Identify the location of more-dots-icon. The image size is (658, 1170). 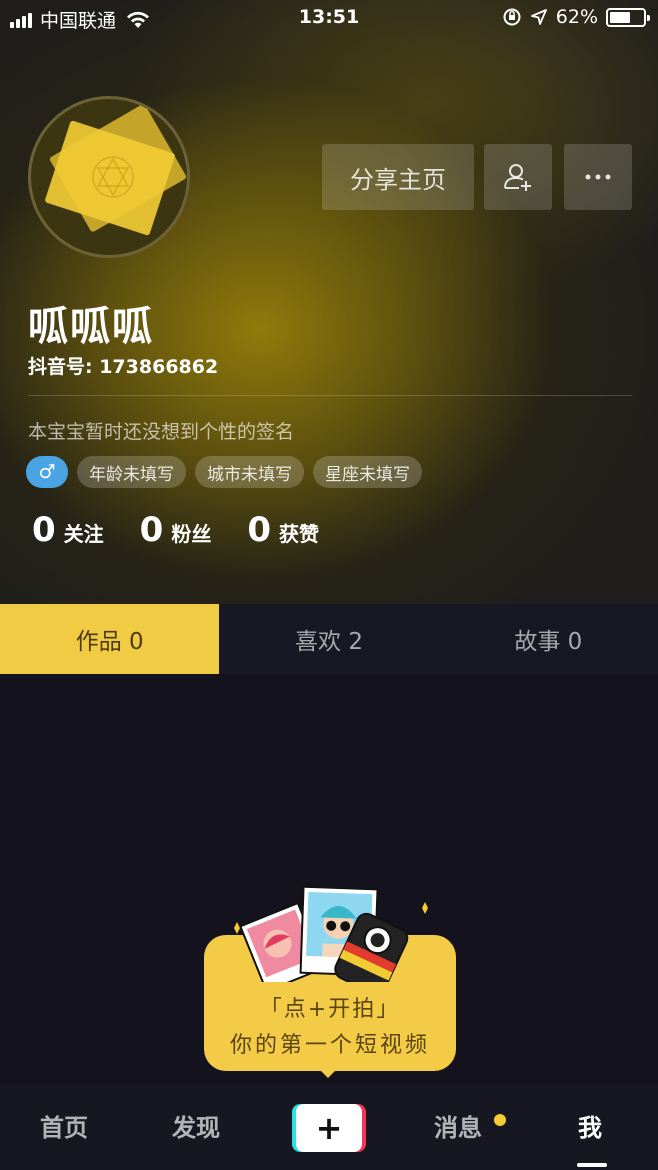
(598, 177).